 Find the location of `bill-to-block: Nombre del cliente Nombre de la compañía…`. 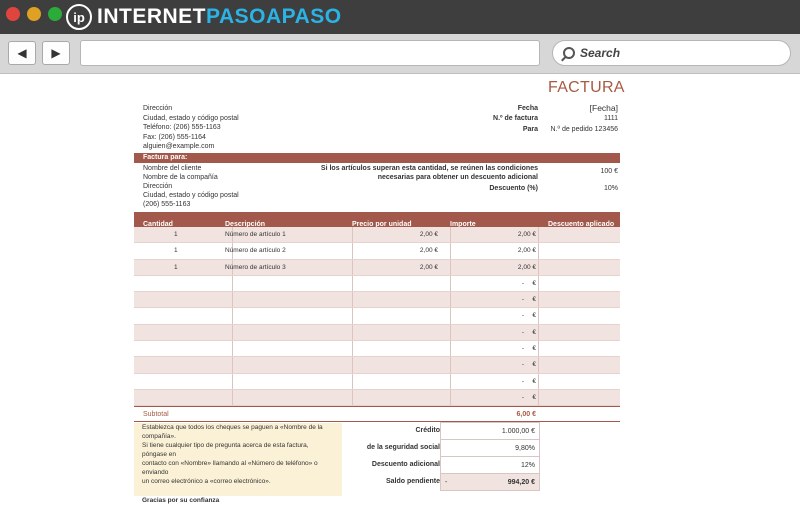

bill-to-block: Nombre del cliente Nombre de la compañía… is located at coordinates (191, 186).